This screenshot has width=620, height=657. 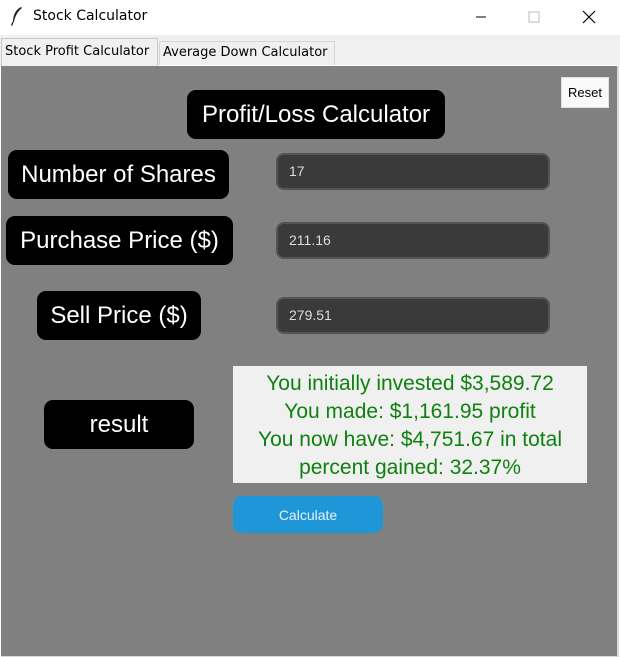 I want to click on tab-stock-profit-calculator: Stock Profit Calculator, so click(x=79, y=52).